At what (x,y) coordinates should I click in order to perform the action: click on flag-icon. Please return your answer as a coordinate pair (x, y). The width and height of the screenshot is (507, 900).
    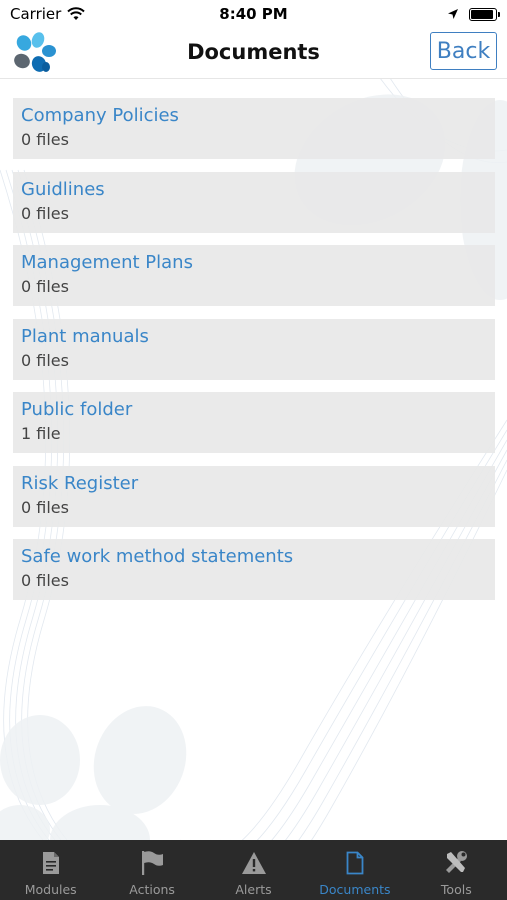
    Looking at the image, I should click on (152, 863).